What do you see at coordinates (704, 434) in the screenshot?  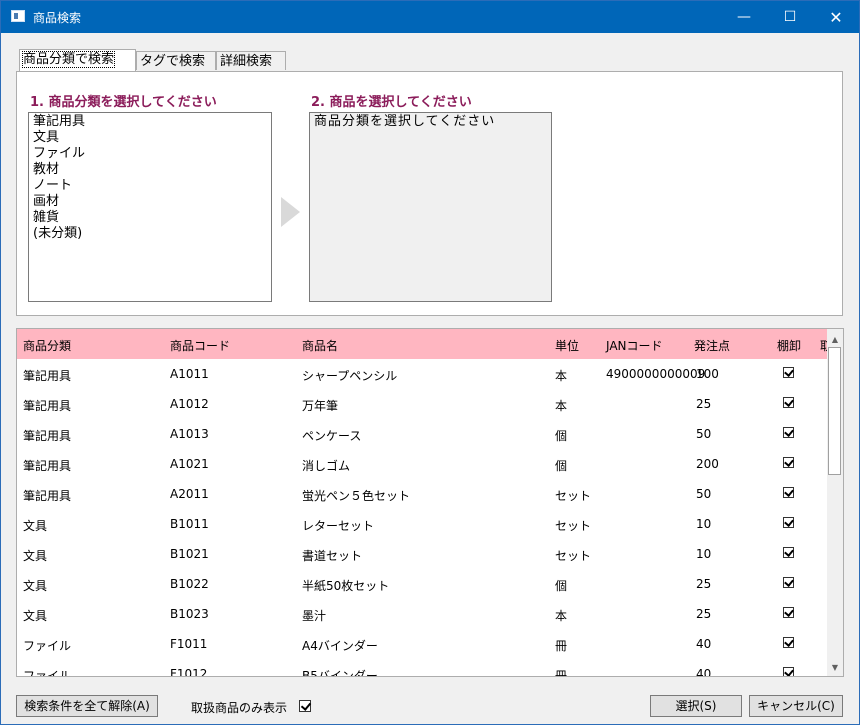 I see `cell-reorder: 50` at bounding box center [704, 434].